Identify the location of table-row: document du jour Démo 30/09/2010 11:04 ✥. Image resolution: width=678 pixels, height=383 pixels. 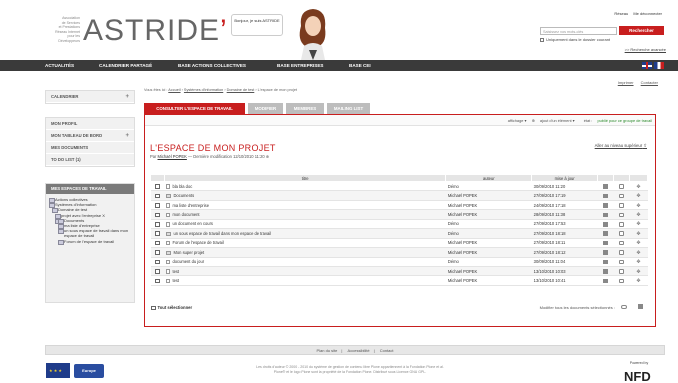
(399, 262).